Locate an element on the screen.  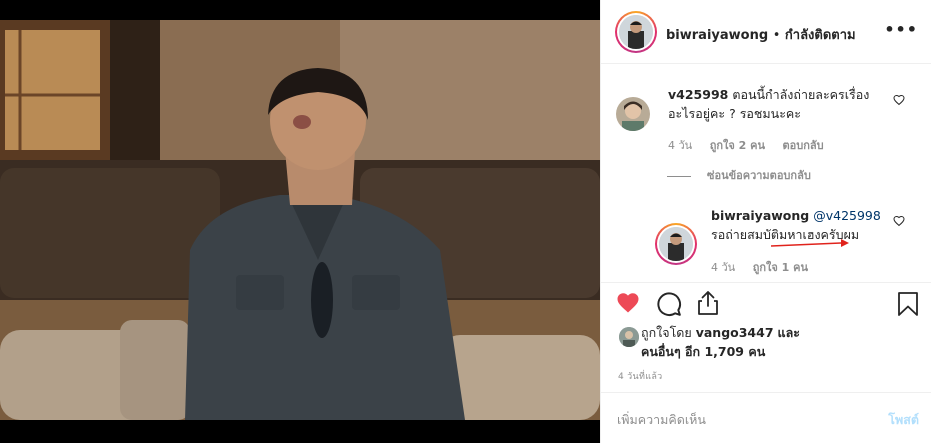
hide-replies-button: ซ่อนข้อความตอบกลับ is located at coordinates (739, 175).